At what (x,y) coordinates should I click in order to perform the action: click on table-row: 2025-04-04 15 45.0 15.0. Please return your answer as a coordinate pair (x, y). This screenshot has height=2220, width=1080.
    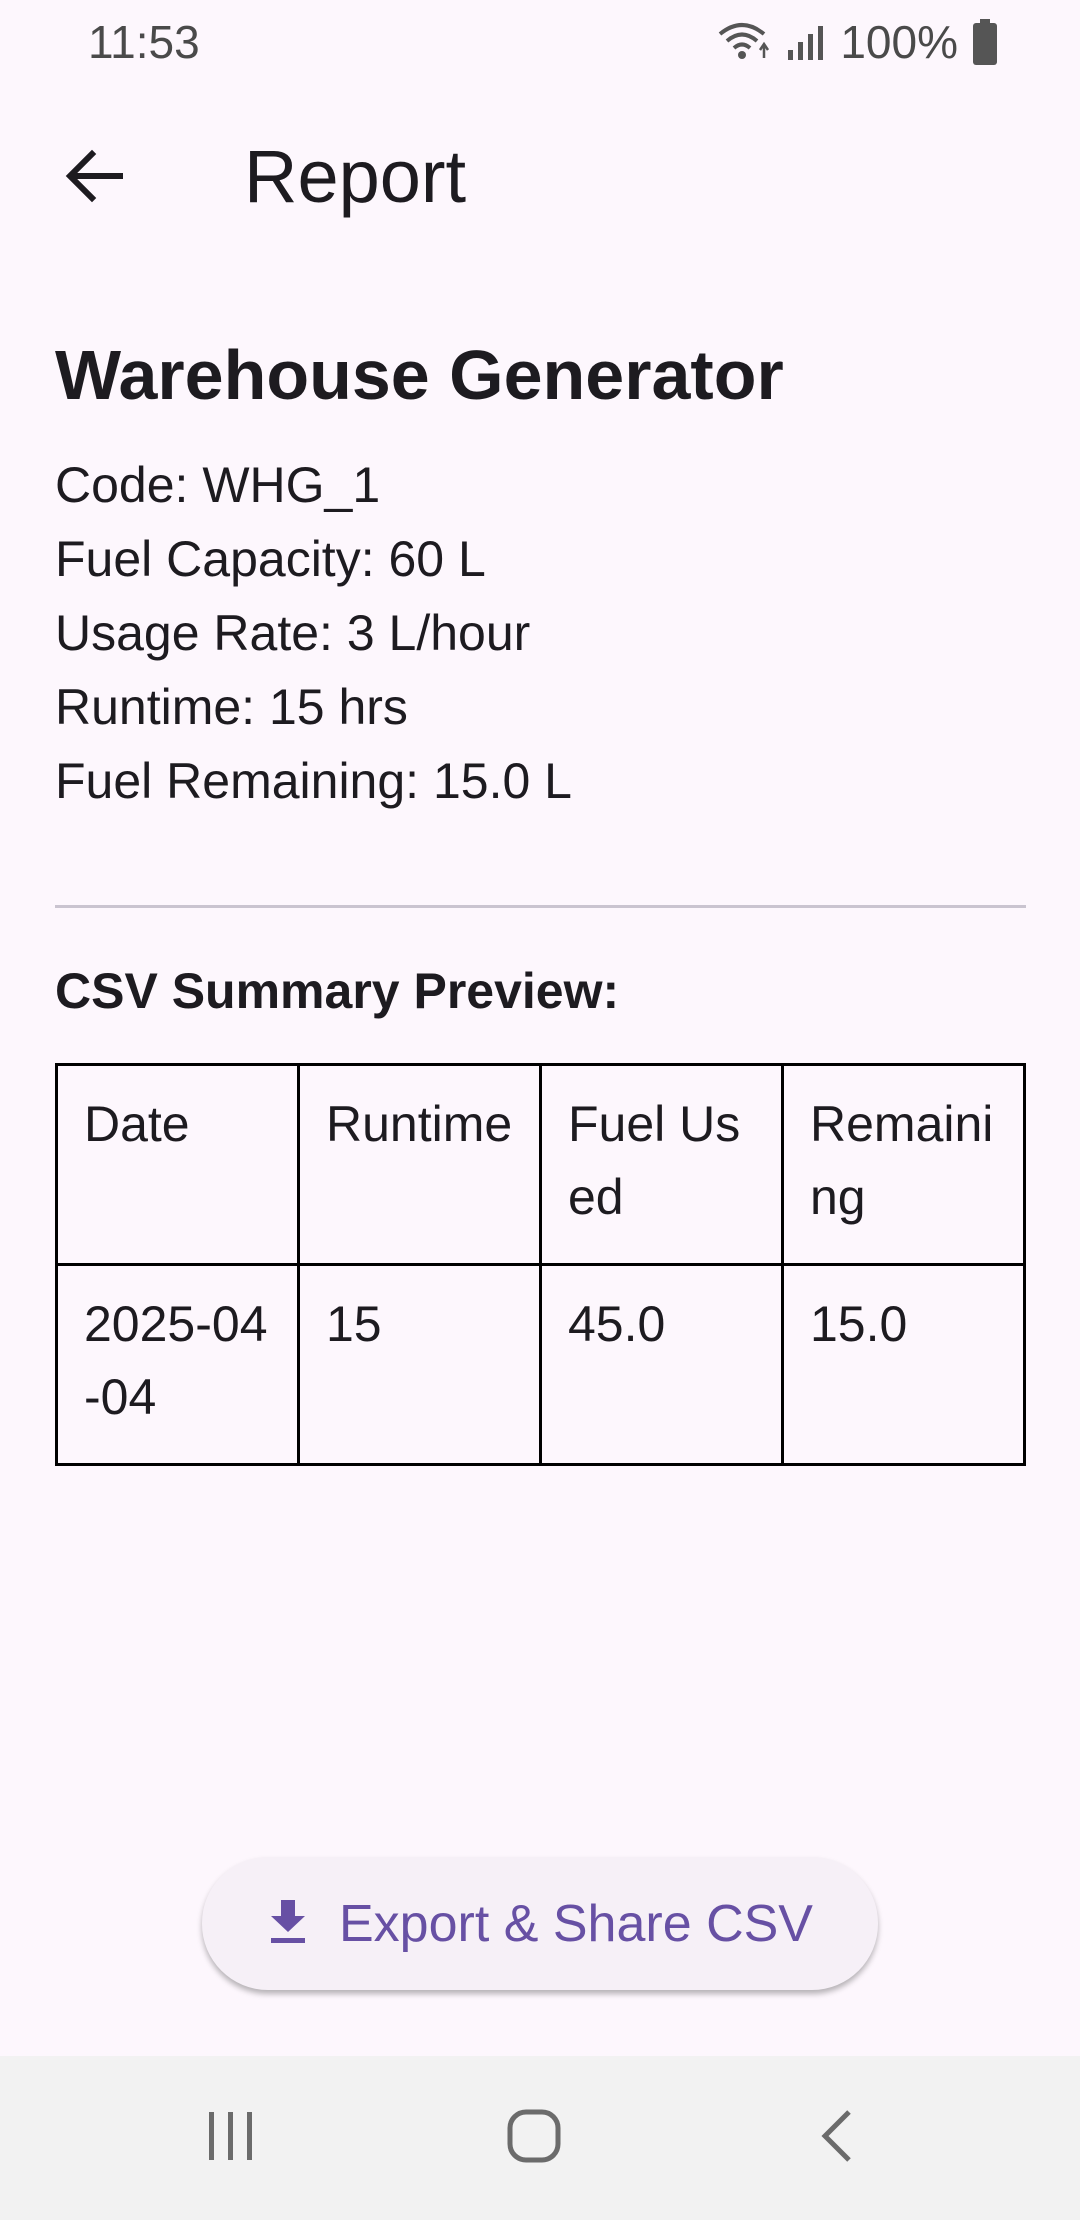
    Looking at the image, I should click on (540, 1364).